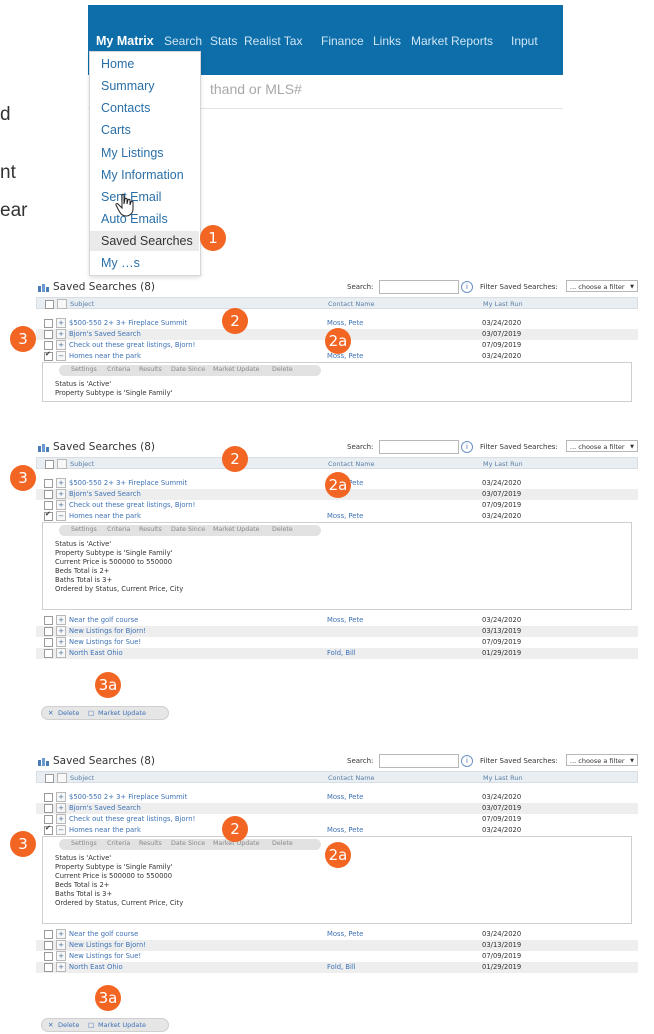 The image size is (654, 1034). I want to click on nav-finance: Finance, so click(342, 41).